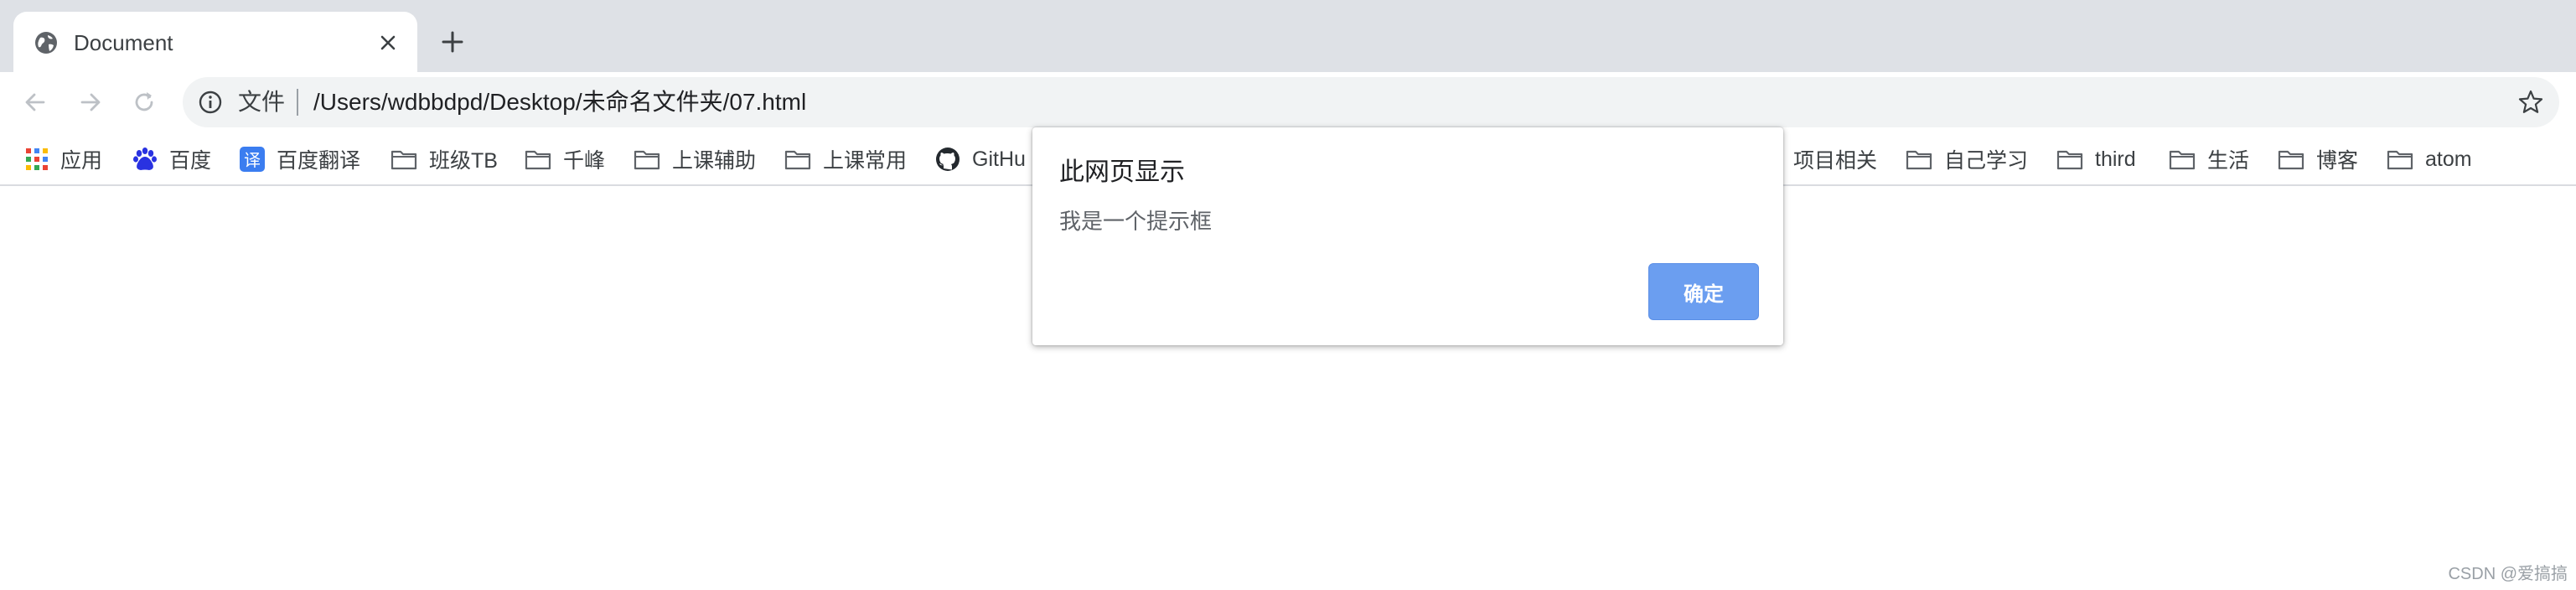  What do you see at coordinates (262, 102) in the screenshot?
I see `scheme-label: 文件` at bounding box center [262, 102].